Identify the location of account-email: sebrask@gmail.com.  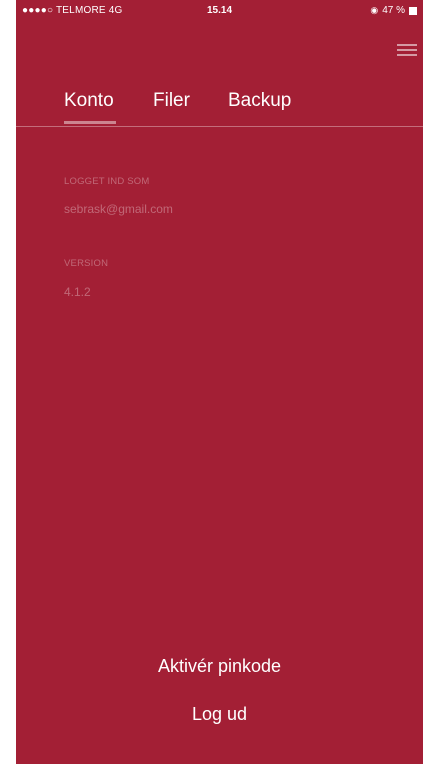
(118, 209).